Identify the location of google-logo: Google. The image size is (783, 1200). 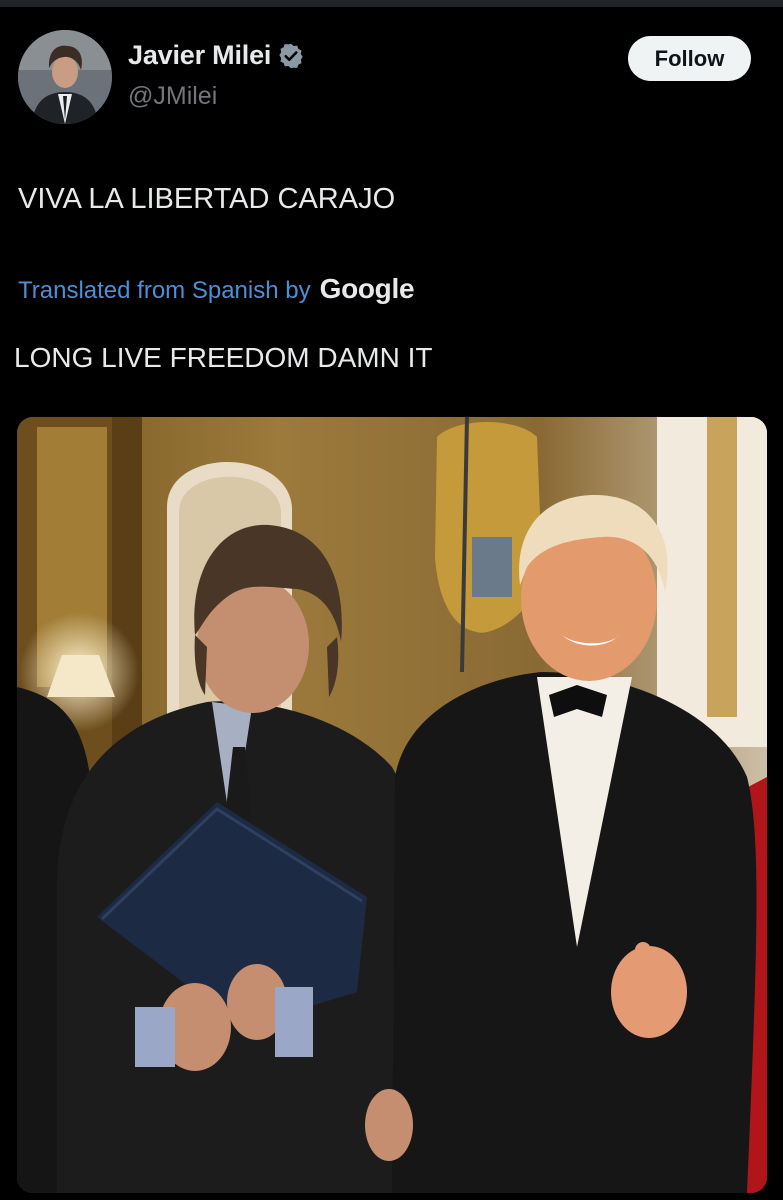
(367, 288).